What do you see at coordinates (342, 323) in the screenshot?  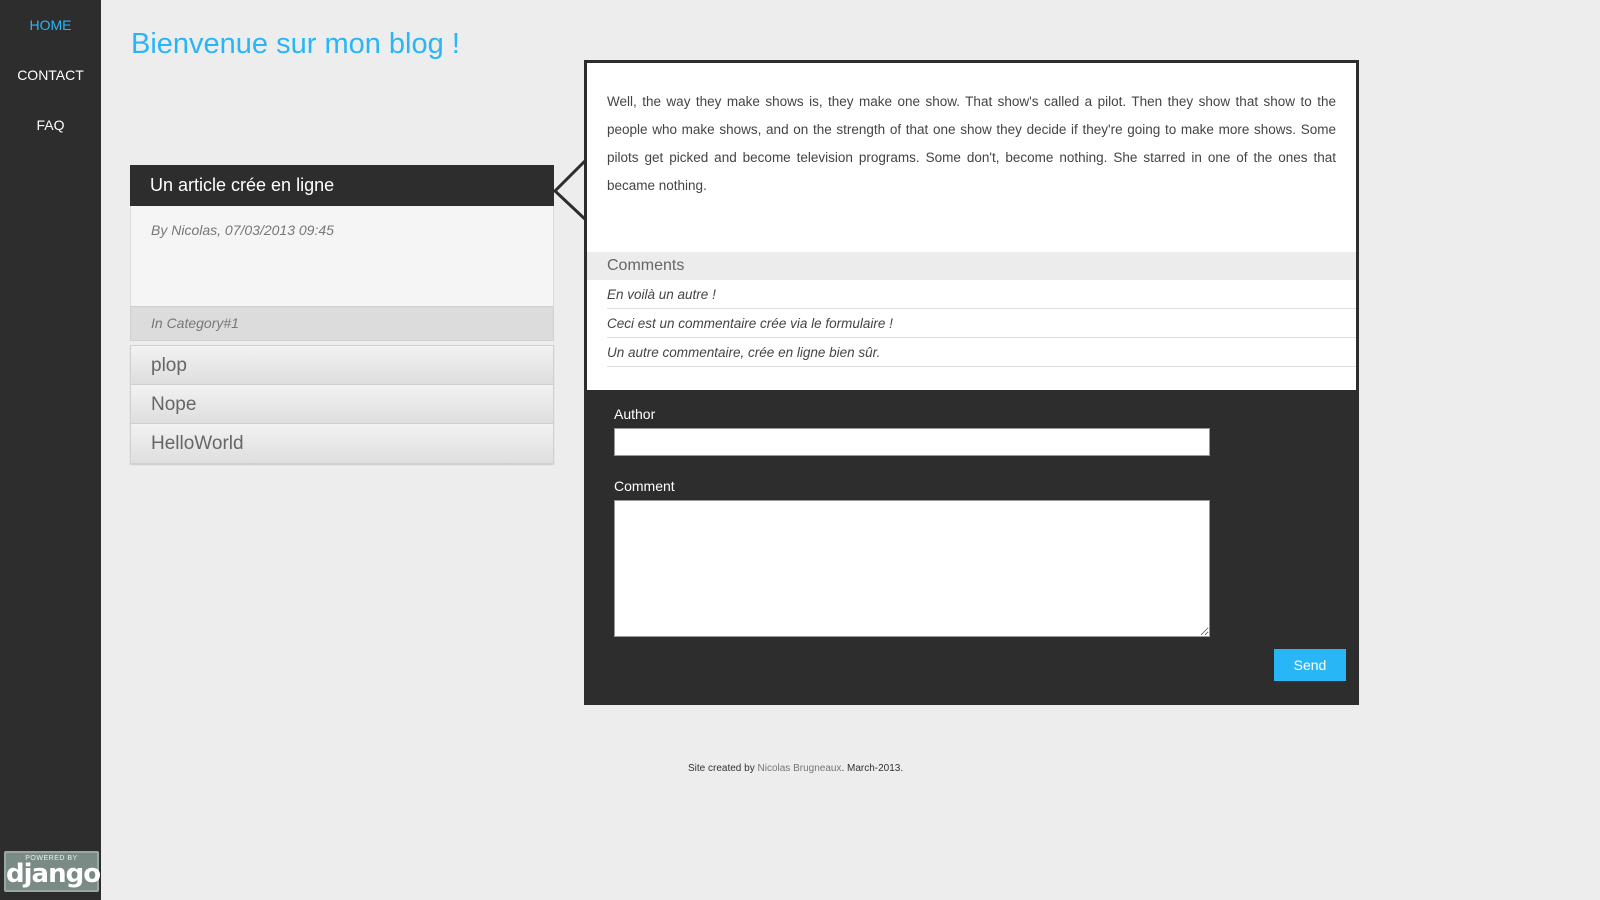 I see `article-category: In Category#1` at bounding box center [342, 323].